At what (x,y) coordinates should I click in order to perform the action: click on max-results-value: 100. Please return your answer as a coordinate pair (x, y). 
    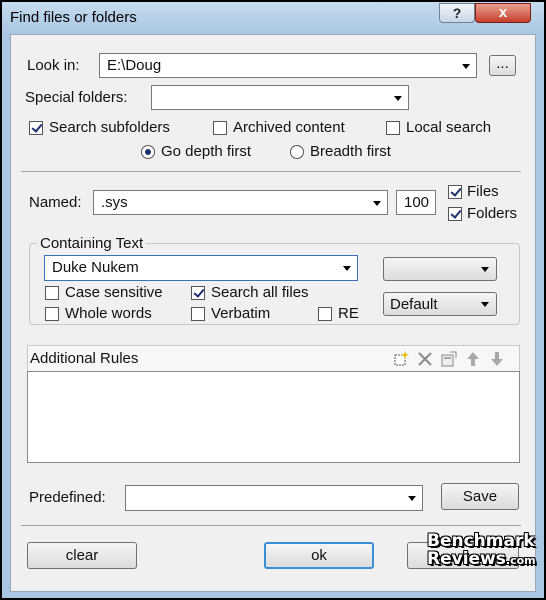
    Looking at the image, I should click on (417, 202).